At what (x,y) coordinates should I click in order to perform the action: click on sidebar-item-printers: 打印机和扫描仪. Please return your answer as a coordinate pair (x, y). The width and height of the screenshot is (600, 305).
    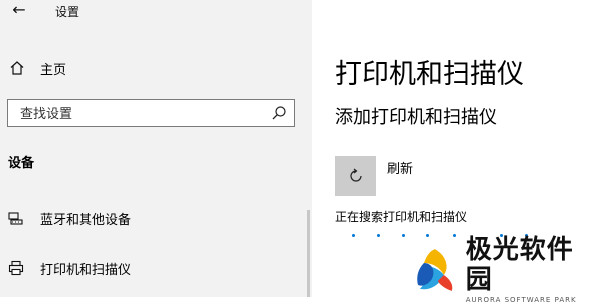
    Looking at the image, I should click on (151, 268).